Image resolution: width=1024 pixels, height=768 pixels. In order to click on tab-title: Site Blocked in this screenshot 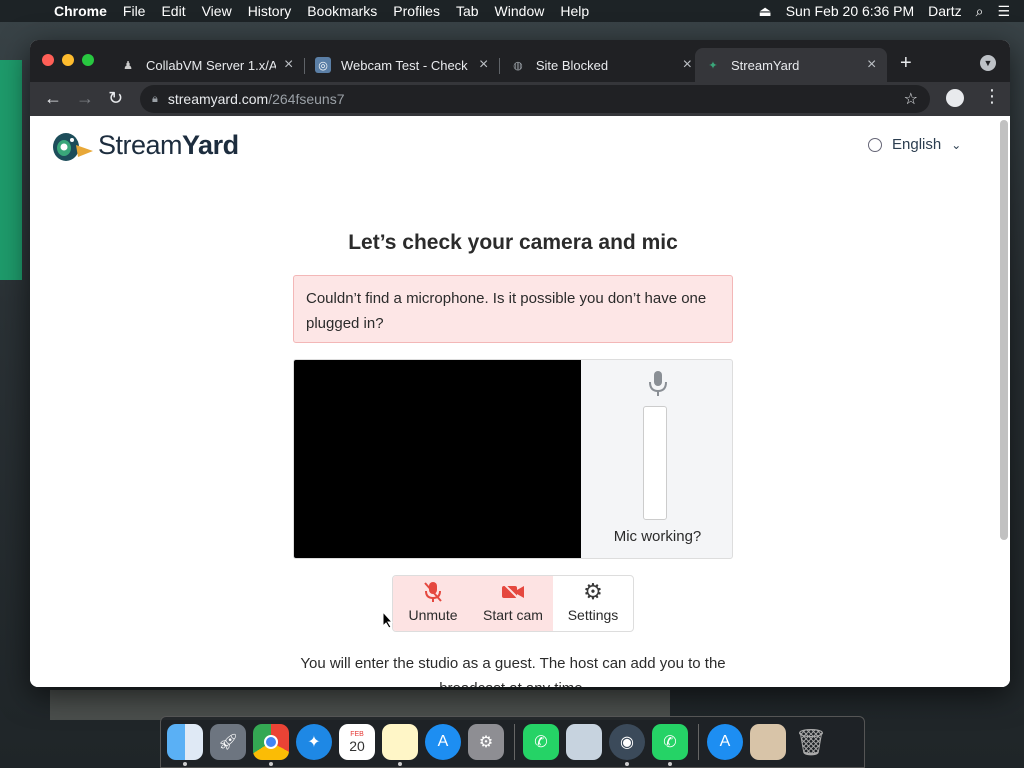, I will do `click(572, 65)`.